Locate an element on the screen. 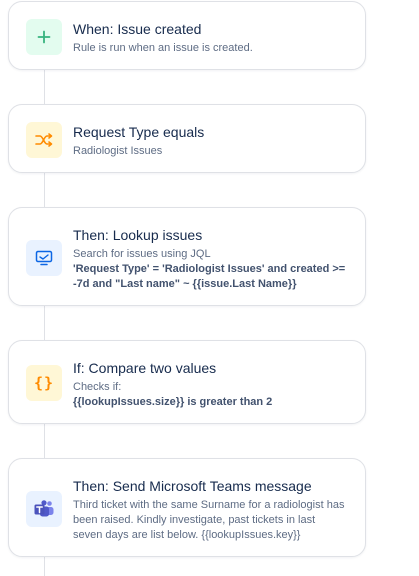  condition-card-request-type: Request Type equals Radiologist Issues is located at coordinates (187, 138).